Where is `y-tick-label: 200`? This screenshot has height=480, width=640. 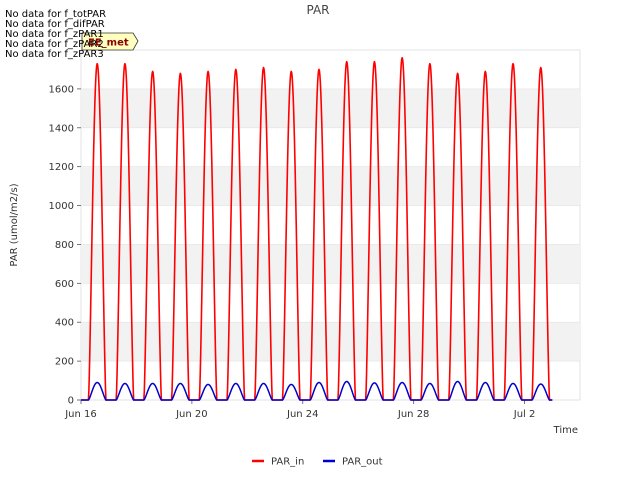
y-tick-label: 200 is located at coordinates (64, 362).